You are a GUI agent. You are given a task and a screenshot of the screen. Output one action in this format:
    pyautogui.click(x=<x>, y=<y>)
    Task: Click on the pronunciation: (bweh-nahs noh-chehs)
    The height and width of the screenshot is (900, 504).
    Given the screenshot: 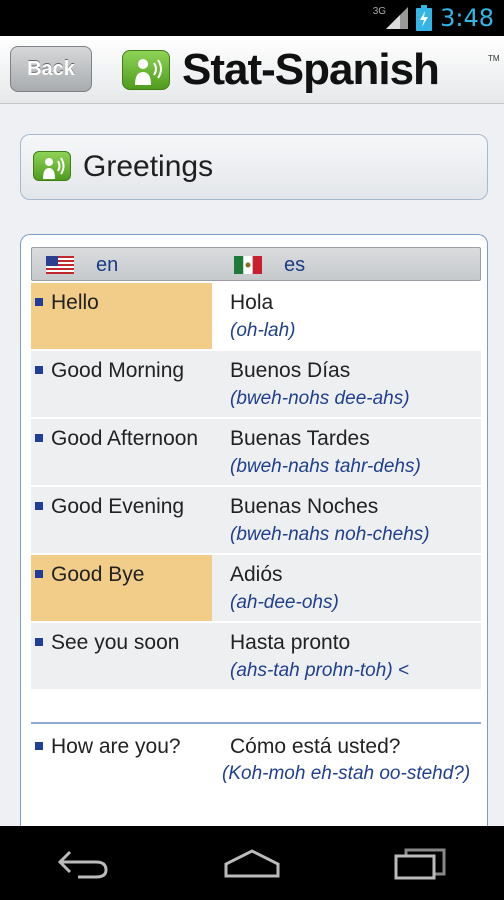 What is the action you would take?
    pyautogui.click(x=330, y=534)
    